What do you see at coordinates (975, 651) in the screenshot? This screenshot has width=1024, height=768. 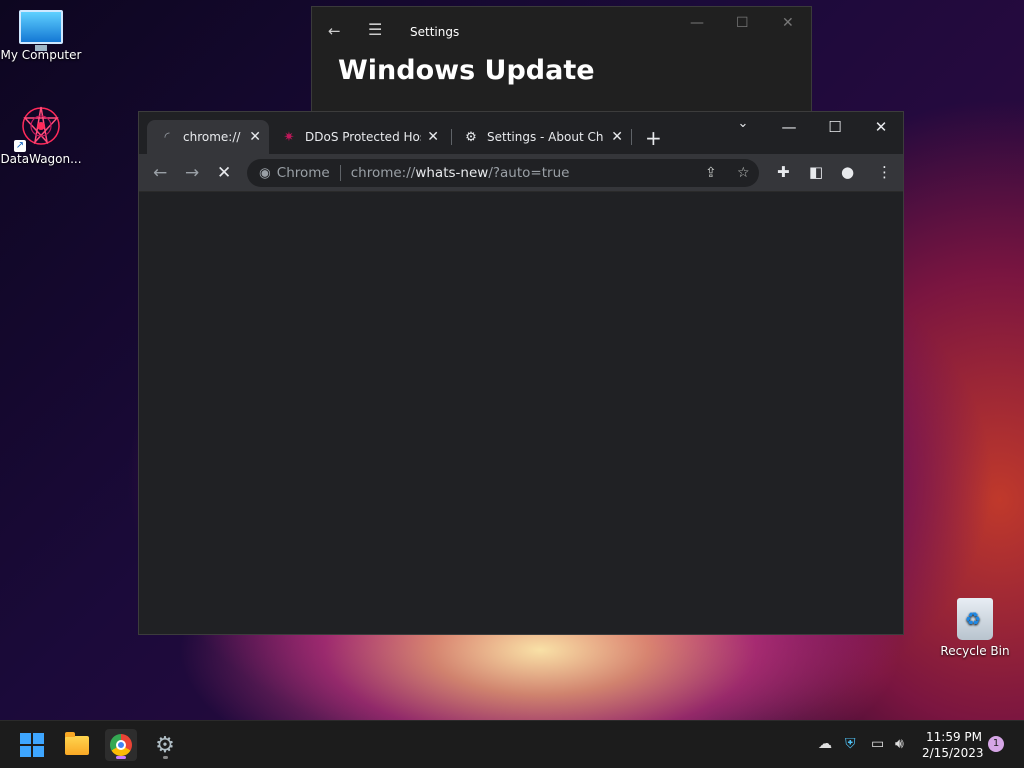 I see `desktop-icon-label: Recycle Bin` at bounding box center [975, 651].